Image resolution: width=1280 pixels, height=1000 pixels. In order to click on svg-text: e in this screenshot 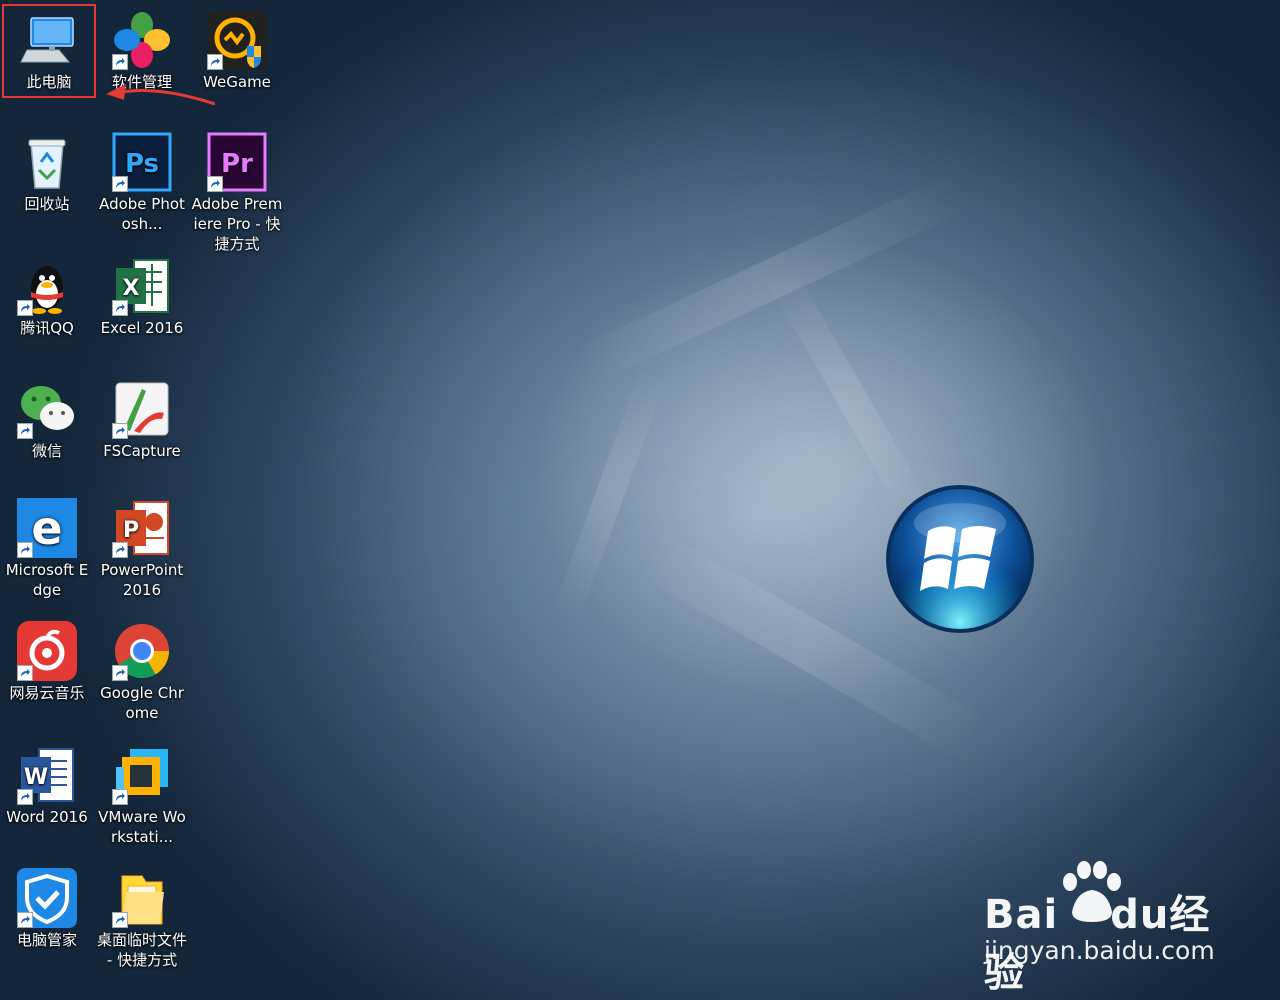, I will do `click(46, 528)`.